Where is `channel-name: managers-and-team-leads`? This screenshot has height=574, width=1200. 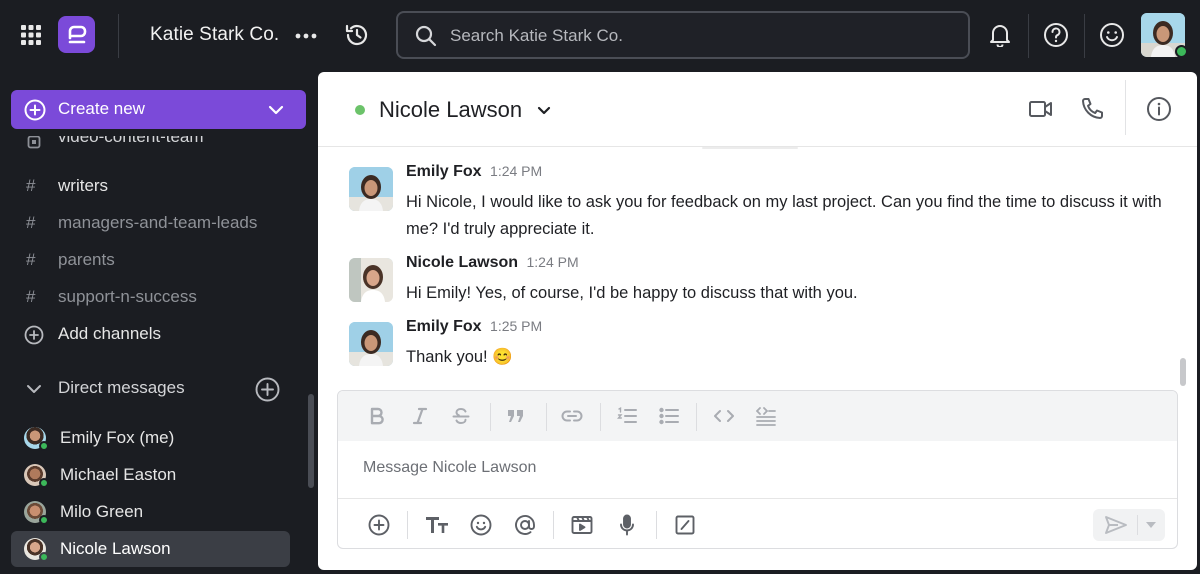
channel-name: managers-and-team-leads is located at coordinates (158, 222).